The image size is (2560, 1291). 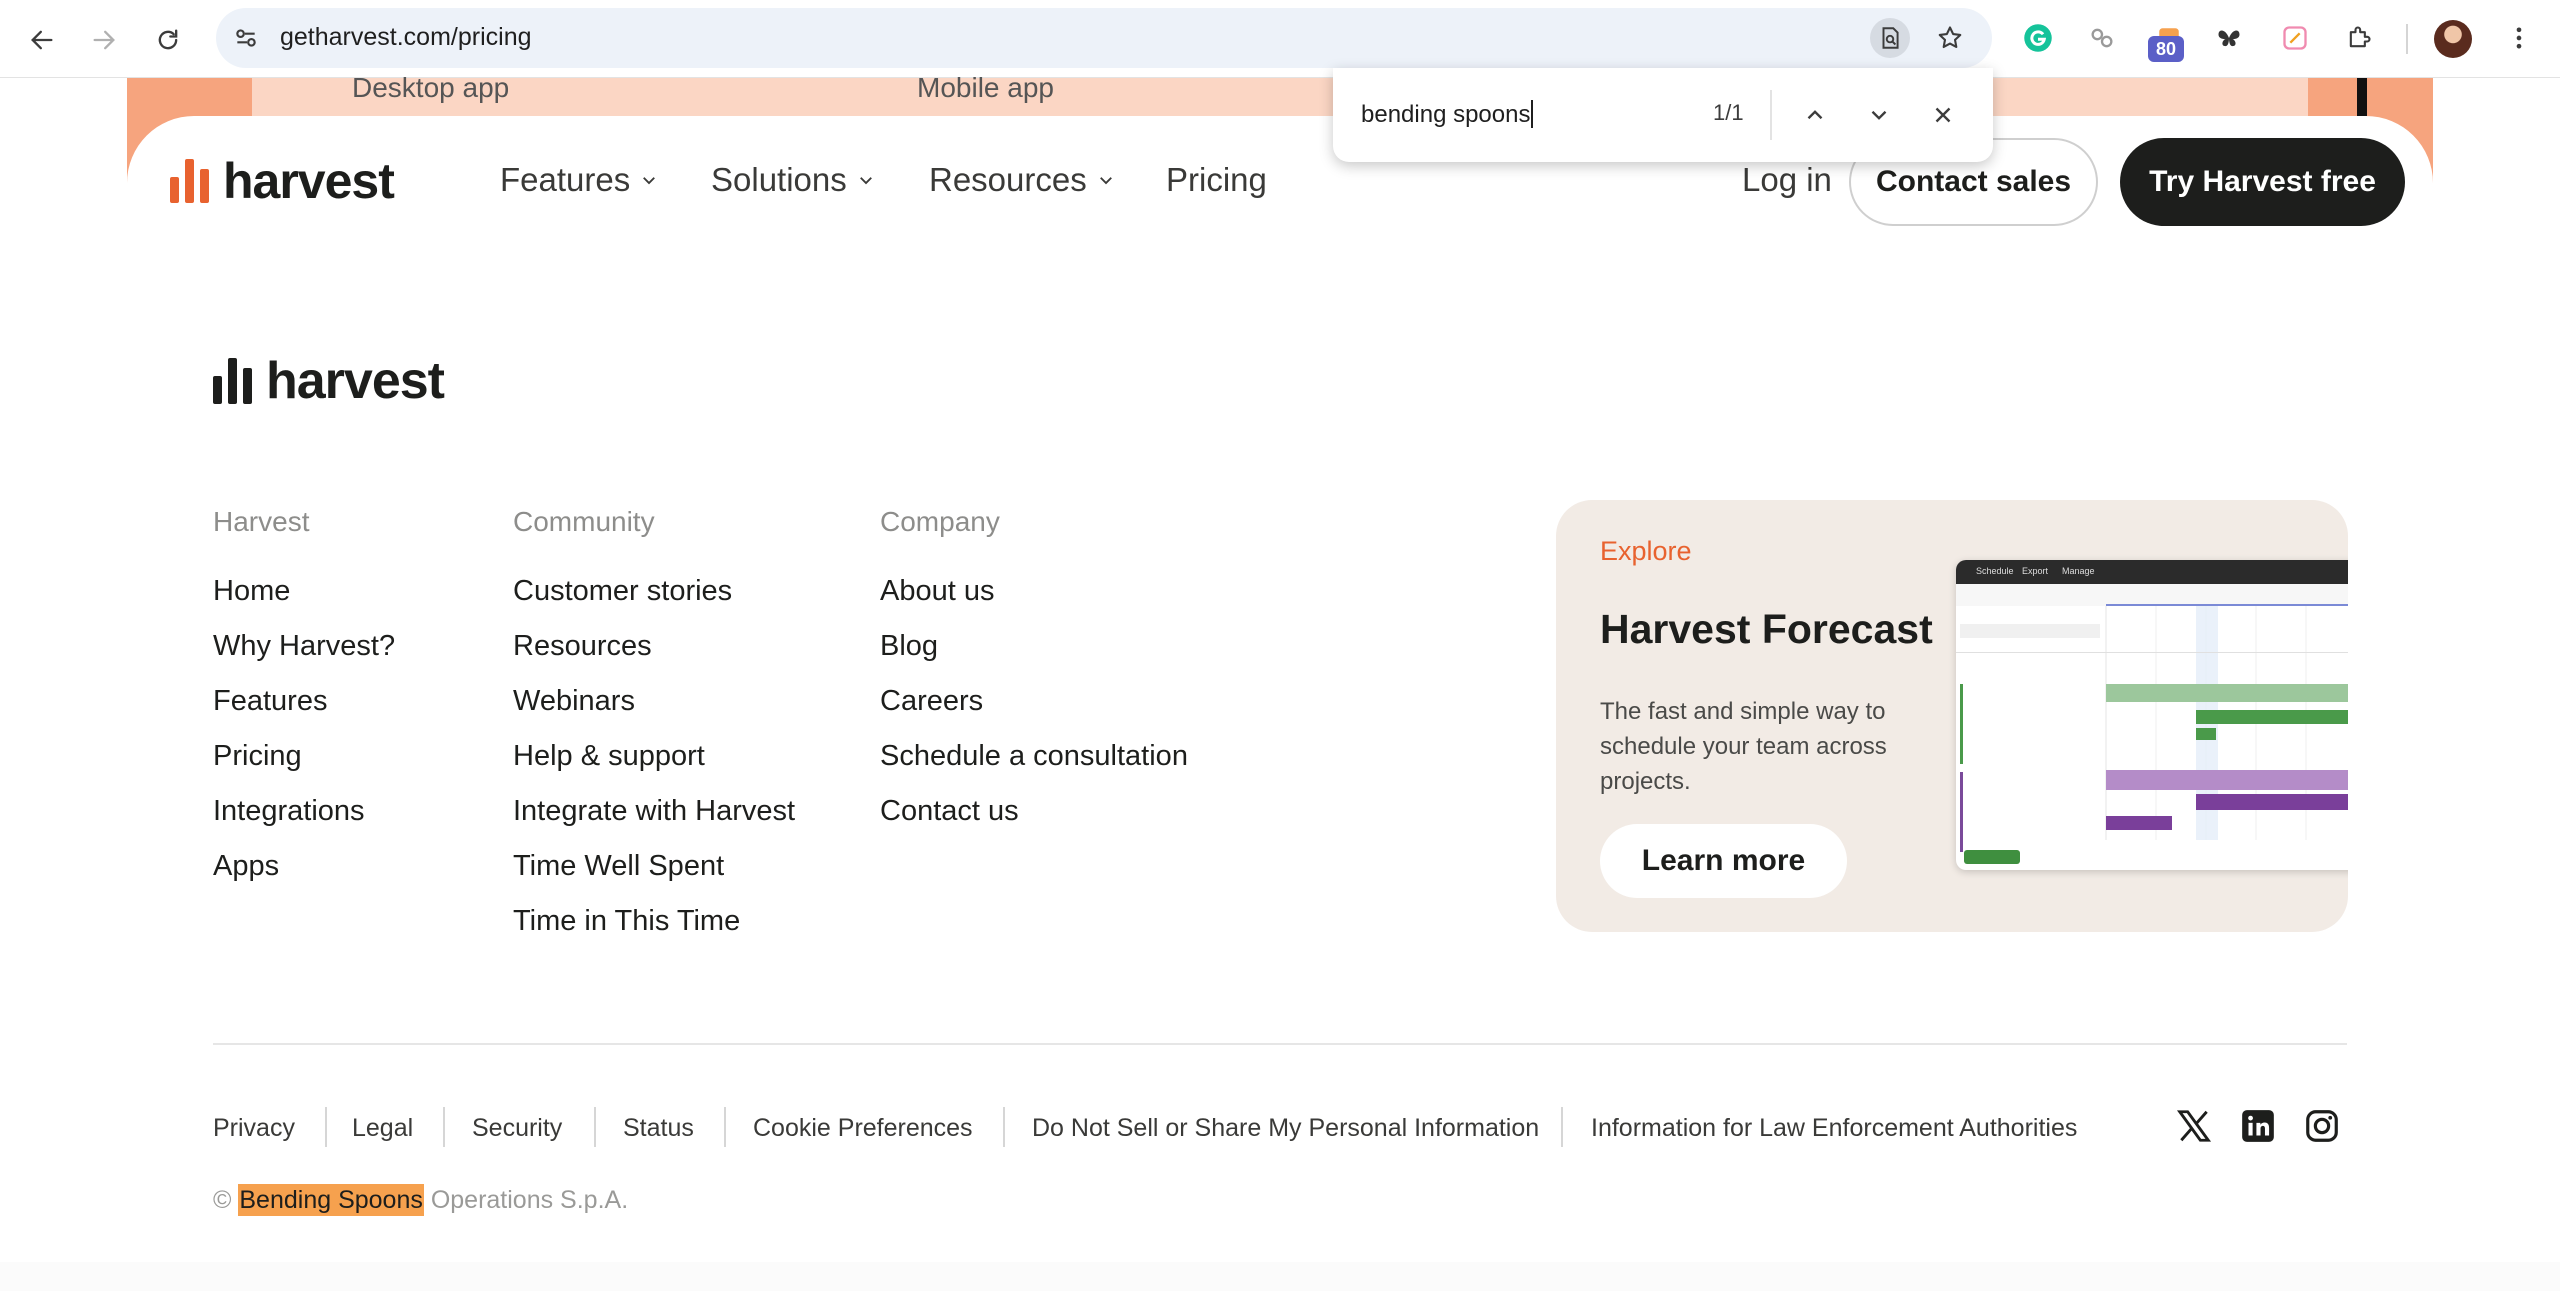 I want to click on back-button, so click(x=42, y=40).